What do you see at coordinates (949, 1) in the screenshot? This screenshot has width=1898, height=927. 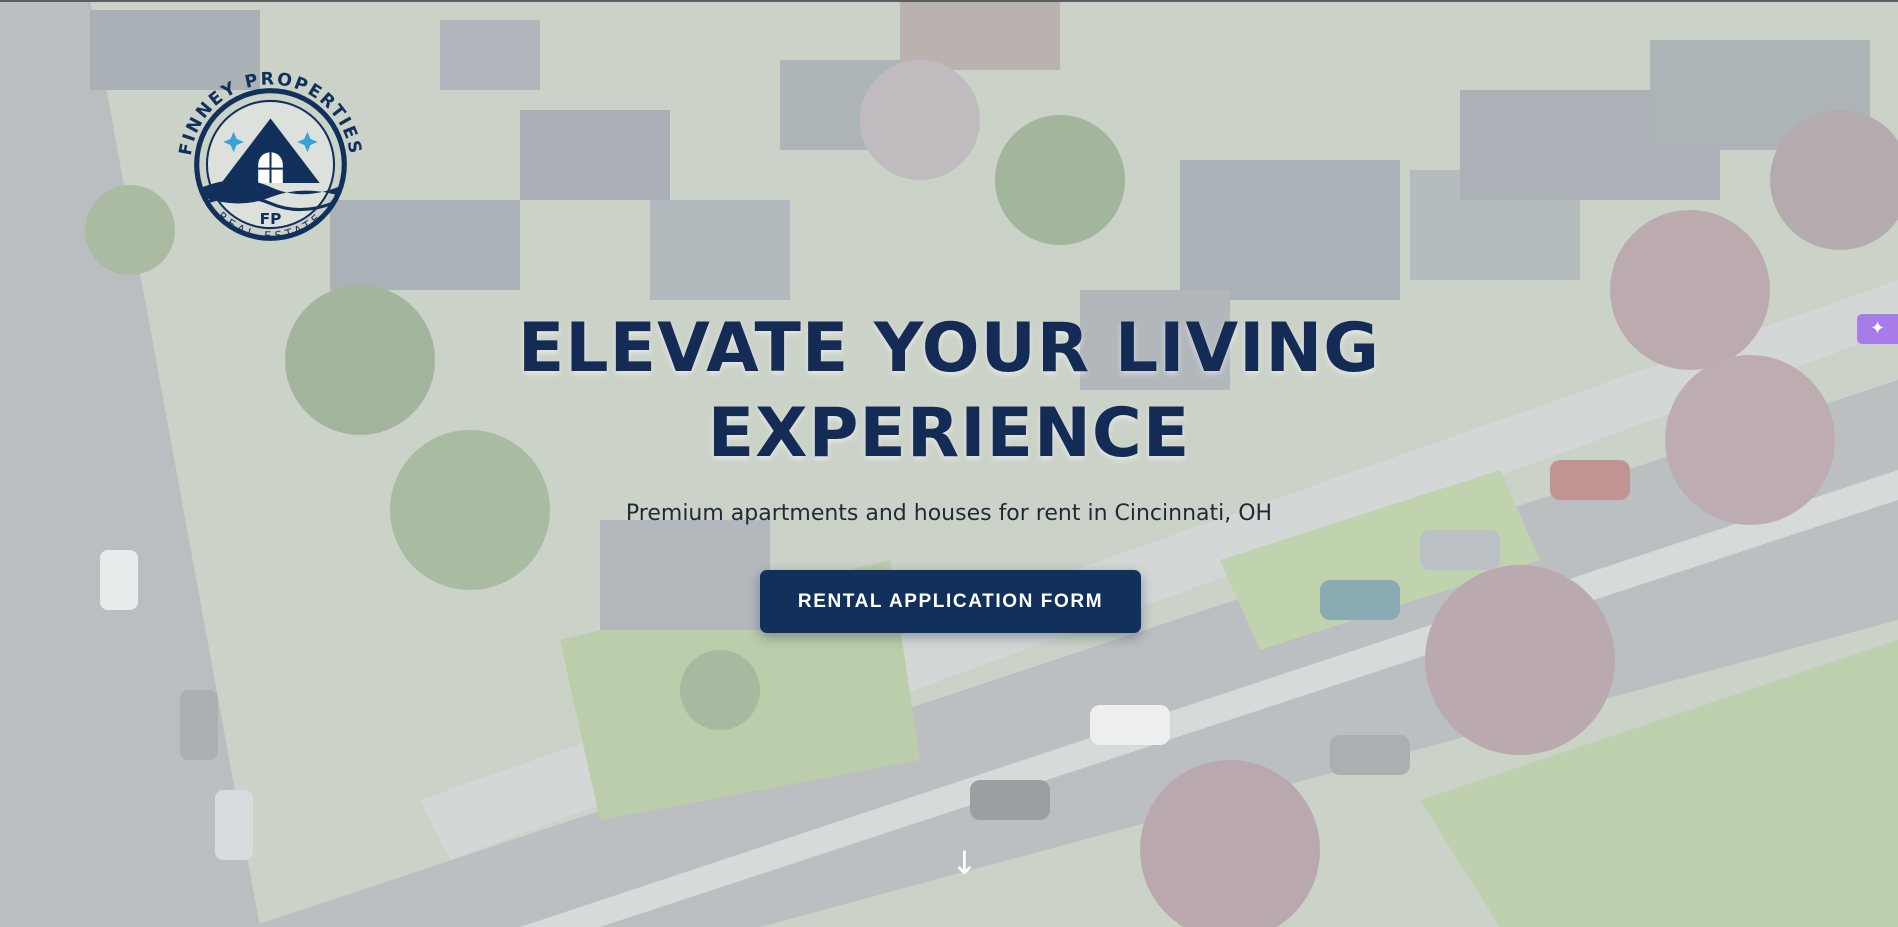 I see `top-border` at bounding box center [949, 1].